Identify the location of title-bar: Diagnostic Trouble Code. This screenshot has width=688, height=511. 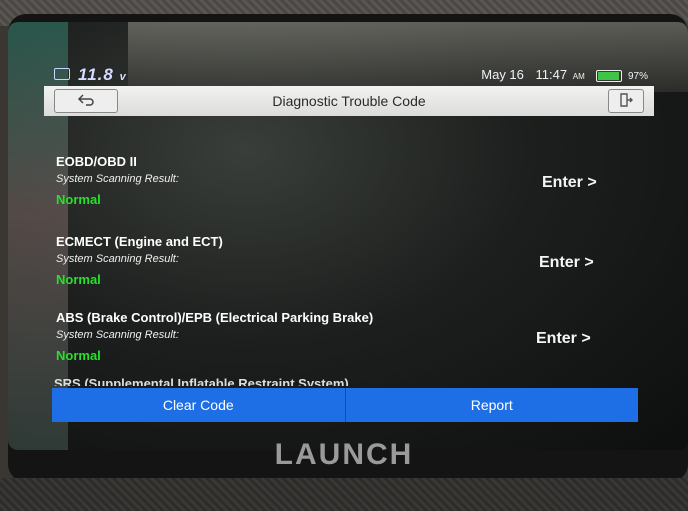
(349, 101).